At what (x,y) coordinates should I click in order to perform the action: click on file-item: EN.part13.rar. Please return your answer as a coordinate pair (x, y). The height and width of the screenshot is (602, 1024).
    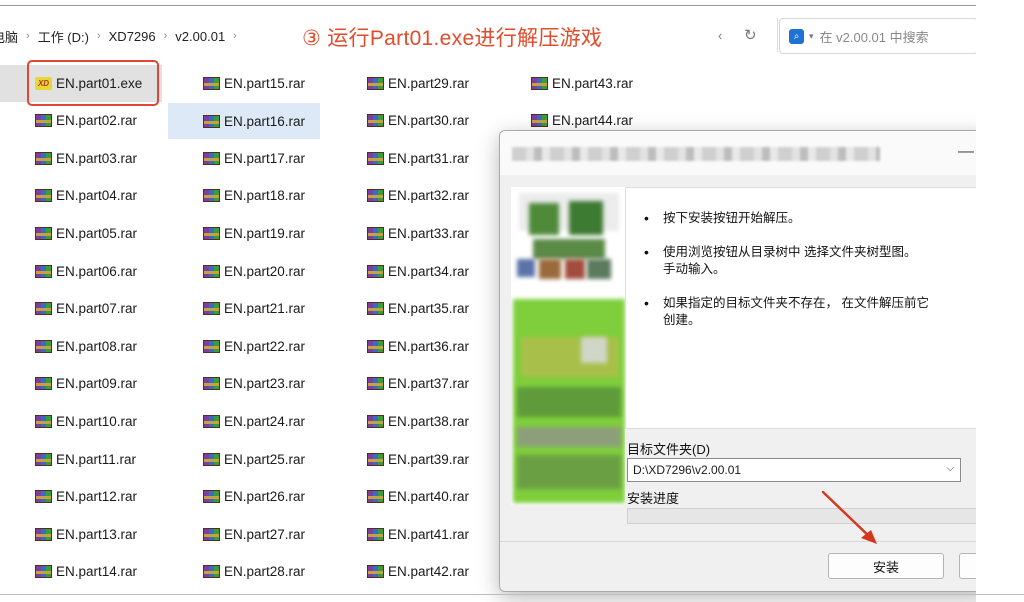
    Looking at the image, I should click on (86, 534).